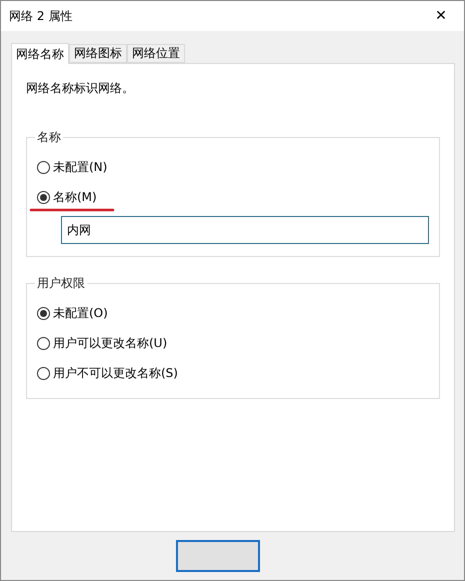 The image size is (465, 581). I want to click on radio-option: 用户可以更改名称(U), so click(233, 343).